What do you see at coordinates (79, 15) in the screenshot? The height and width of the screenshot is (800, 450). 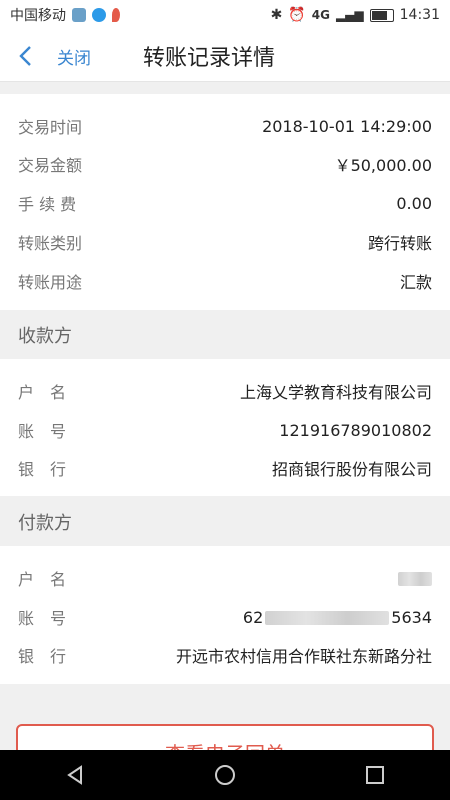 I see `gallery-icon` at bounding box center [79, 15].